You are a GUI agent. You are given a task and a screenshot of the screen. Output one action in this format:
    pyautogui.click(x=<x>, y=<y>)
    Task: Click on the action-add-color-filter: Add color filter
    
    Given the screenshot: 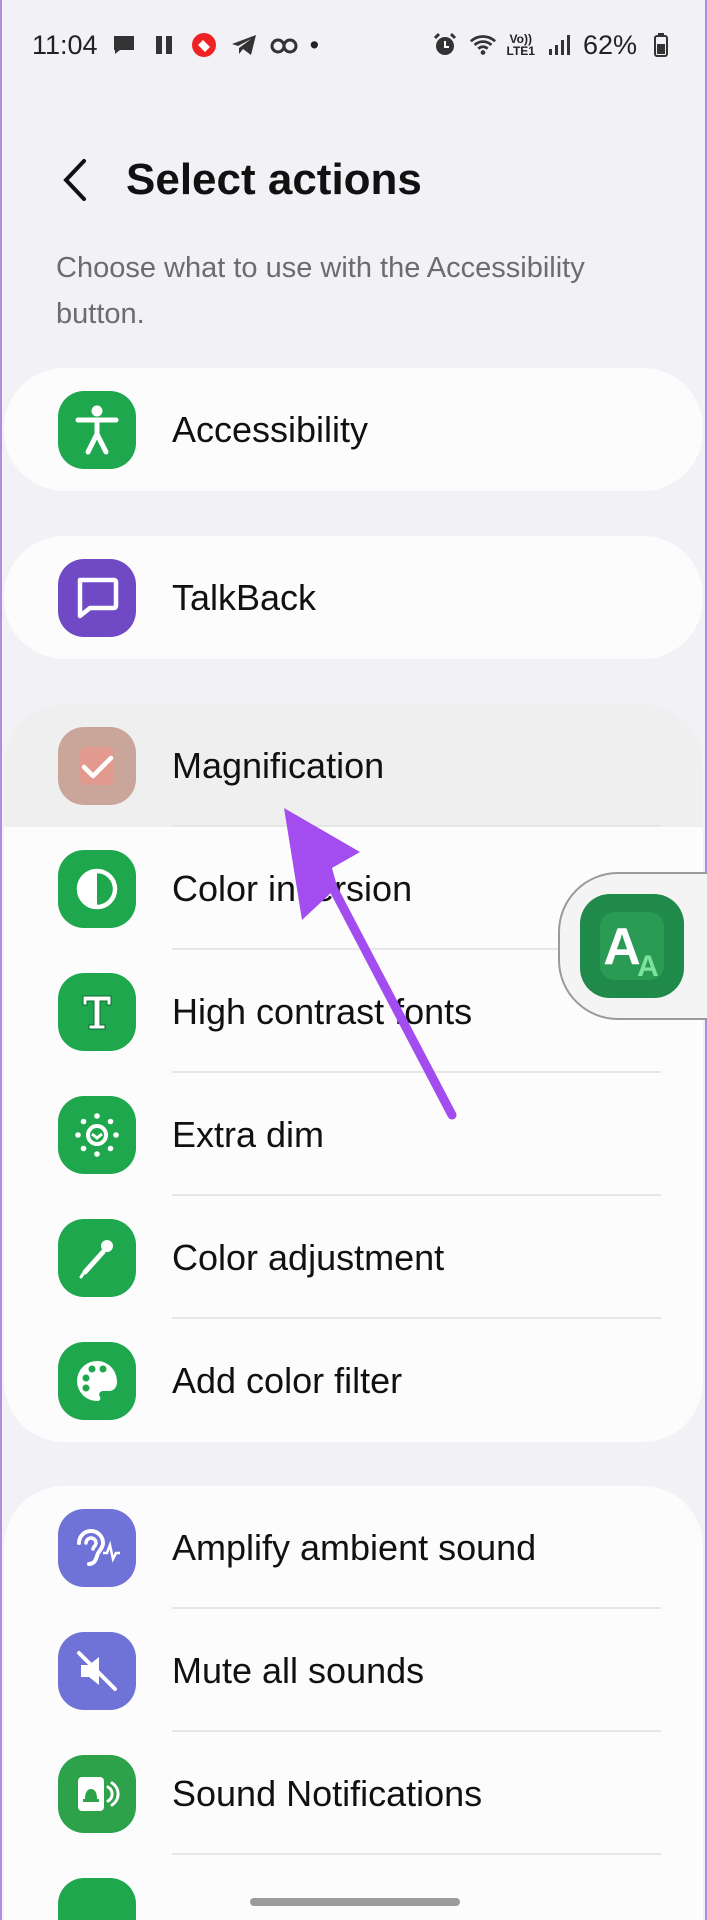 What is the action you would take?
    pyautogui.click(x=353, y=1380)
    